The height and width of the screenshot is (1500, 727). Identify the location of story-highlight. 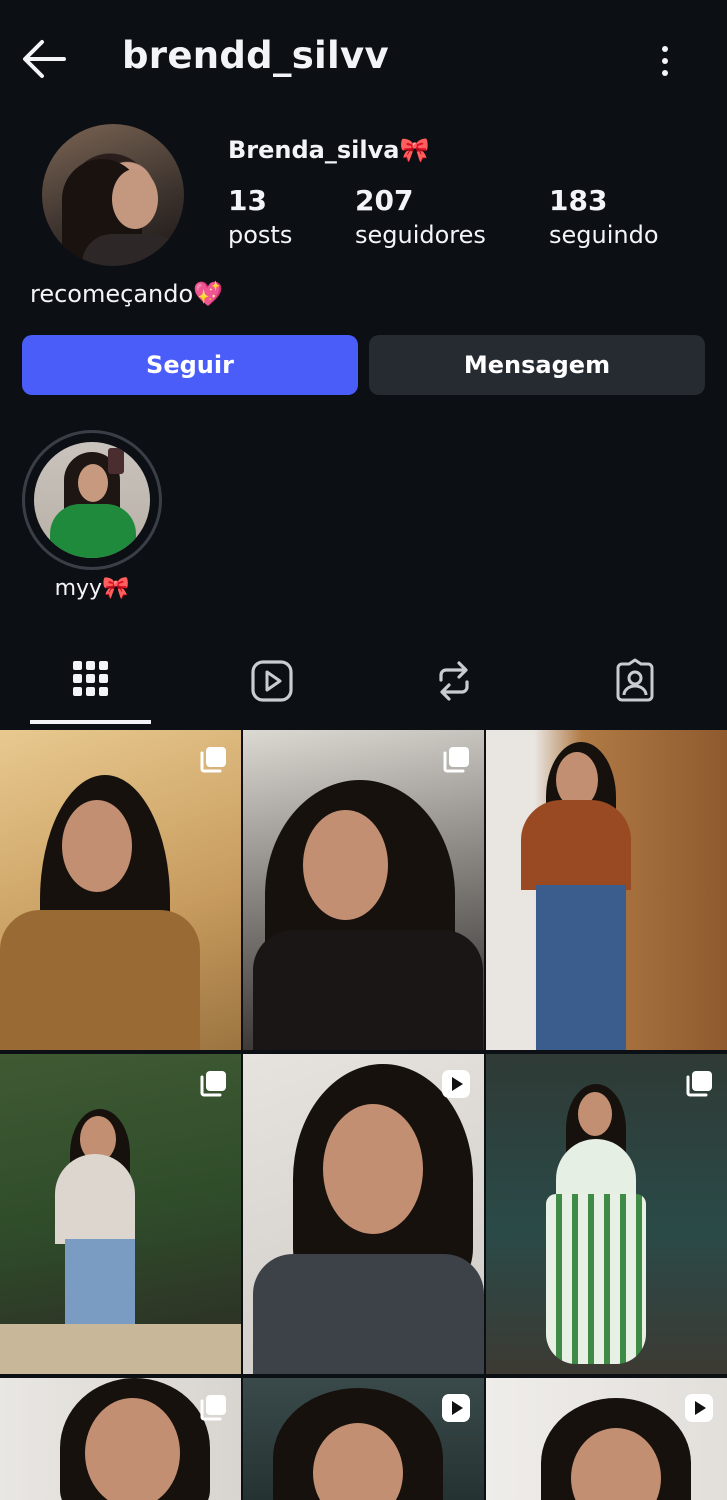
(92, 500).